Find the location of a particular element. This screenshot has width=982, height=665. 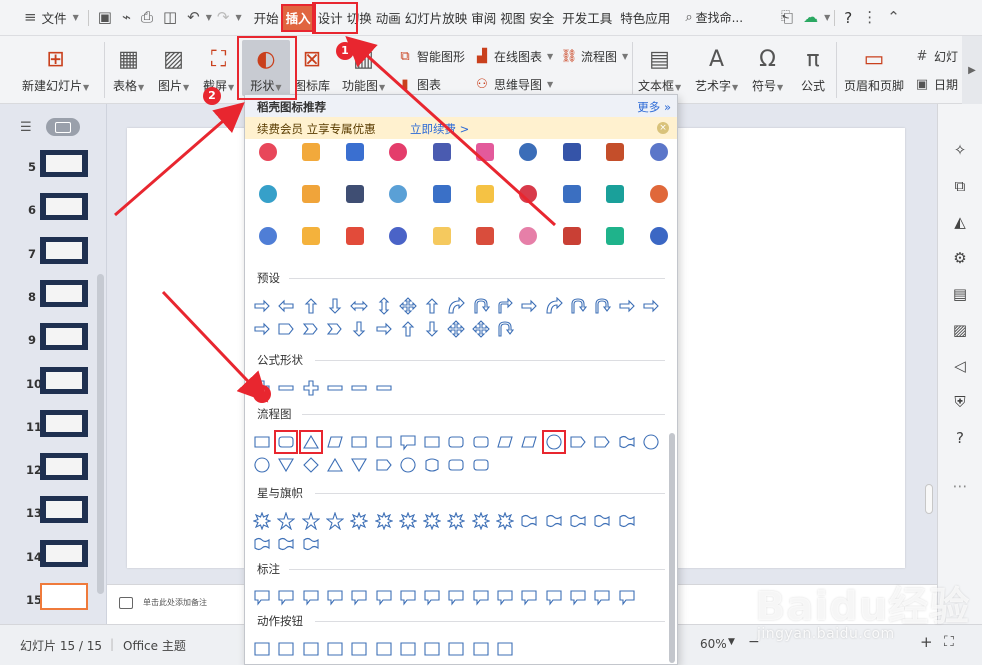

arrow-to-shapes-button is located at coordinates (179, 159).